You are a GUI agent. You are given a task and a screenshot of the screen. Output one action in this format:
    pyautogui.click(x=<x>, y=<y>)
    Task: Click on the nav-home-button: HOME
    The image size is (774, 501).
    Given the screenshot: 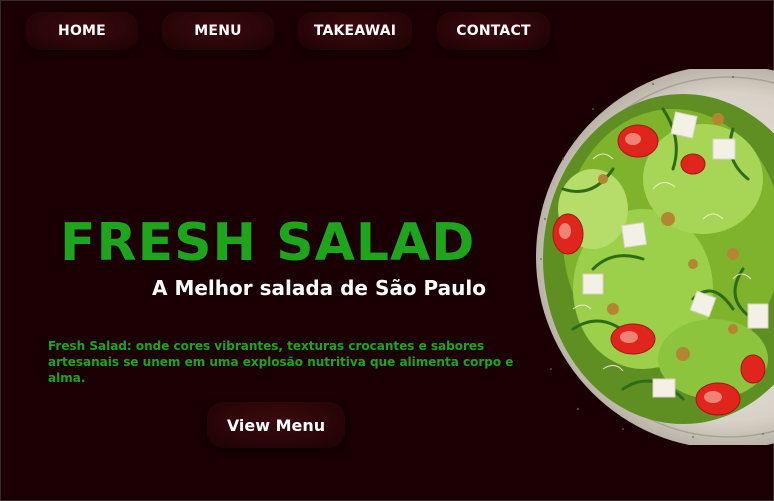 What is the action you would take?
    pyautogui.click(x=82, y=31)
    